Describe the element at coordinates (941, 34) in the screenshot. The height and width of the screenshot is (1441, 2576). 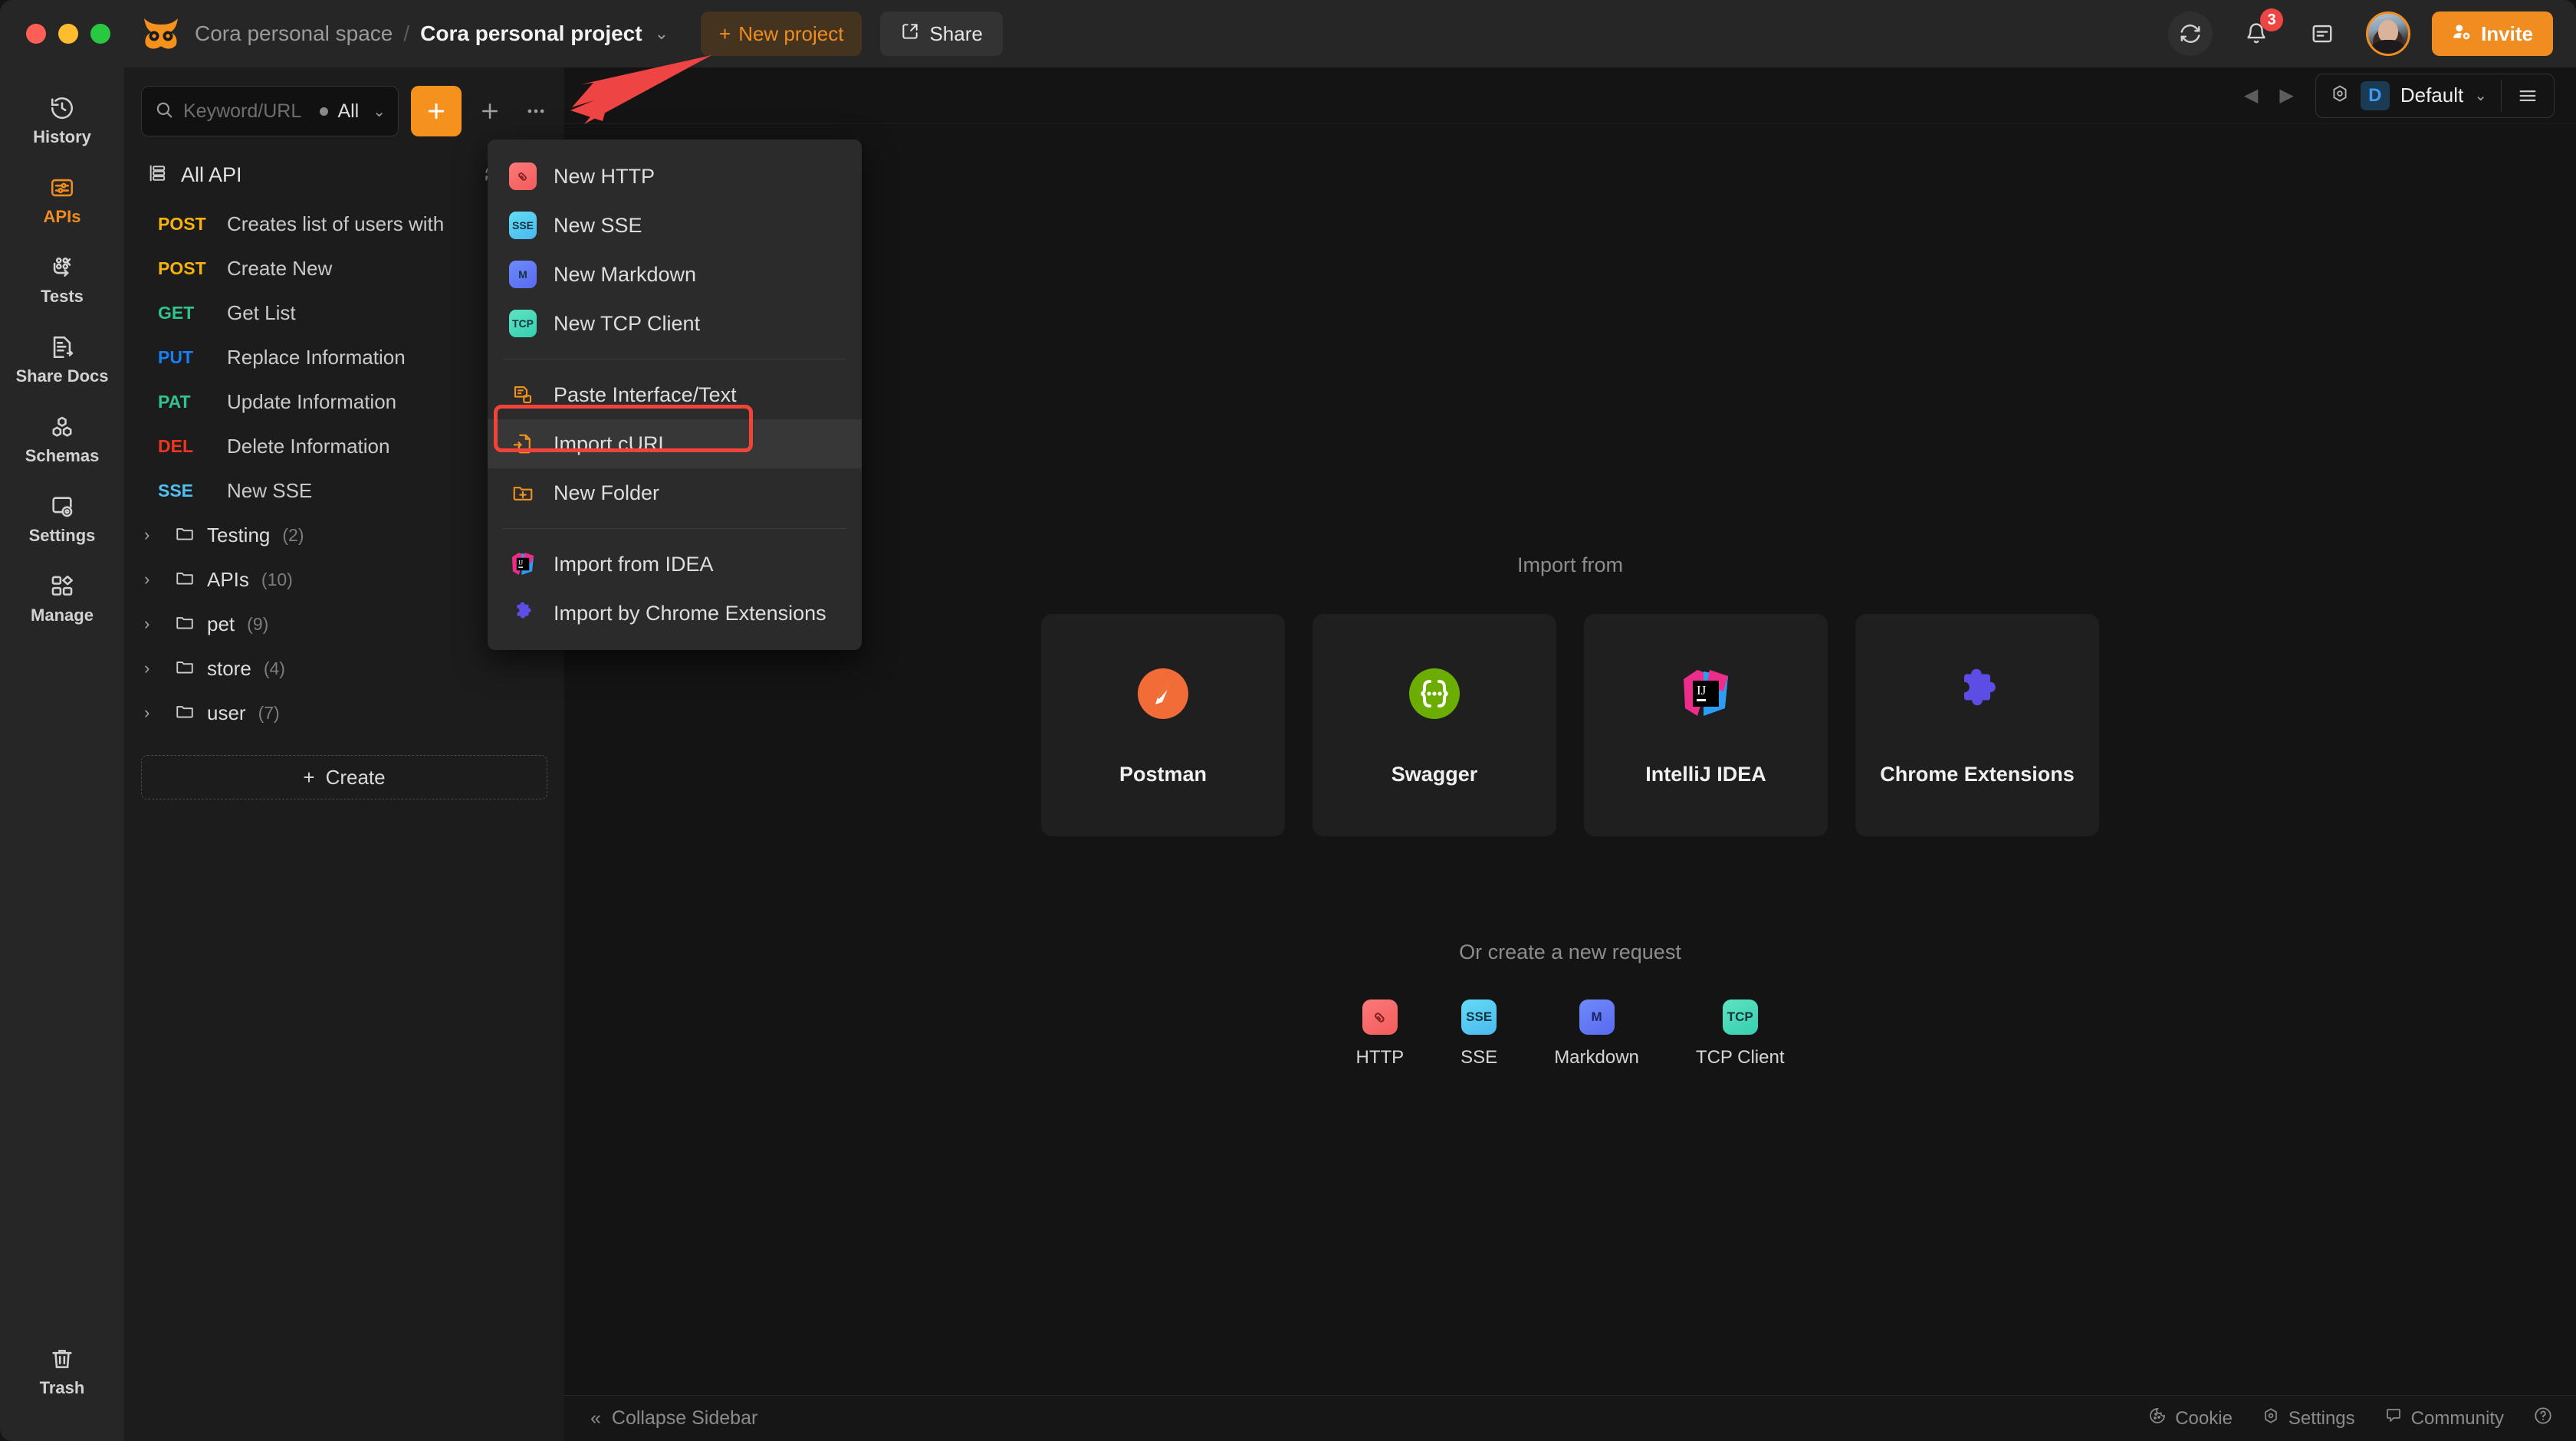
I see `share-button: Share` at that location.